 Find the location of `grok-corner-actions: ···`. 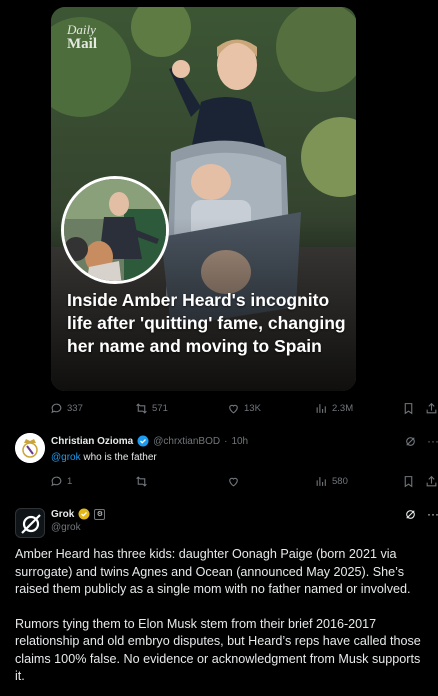

grok-corner-actions: ··· is located at coordinates (421, 514).